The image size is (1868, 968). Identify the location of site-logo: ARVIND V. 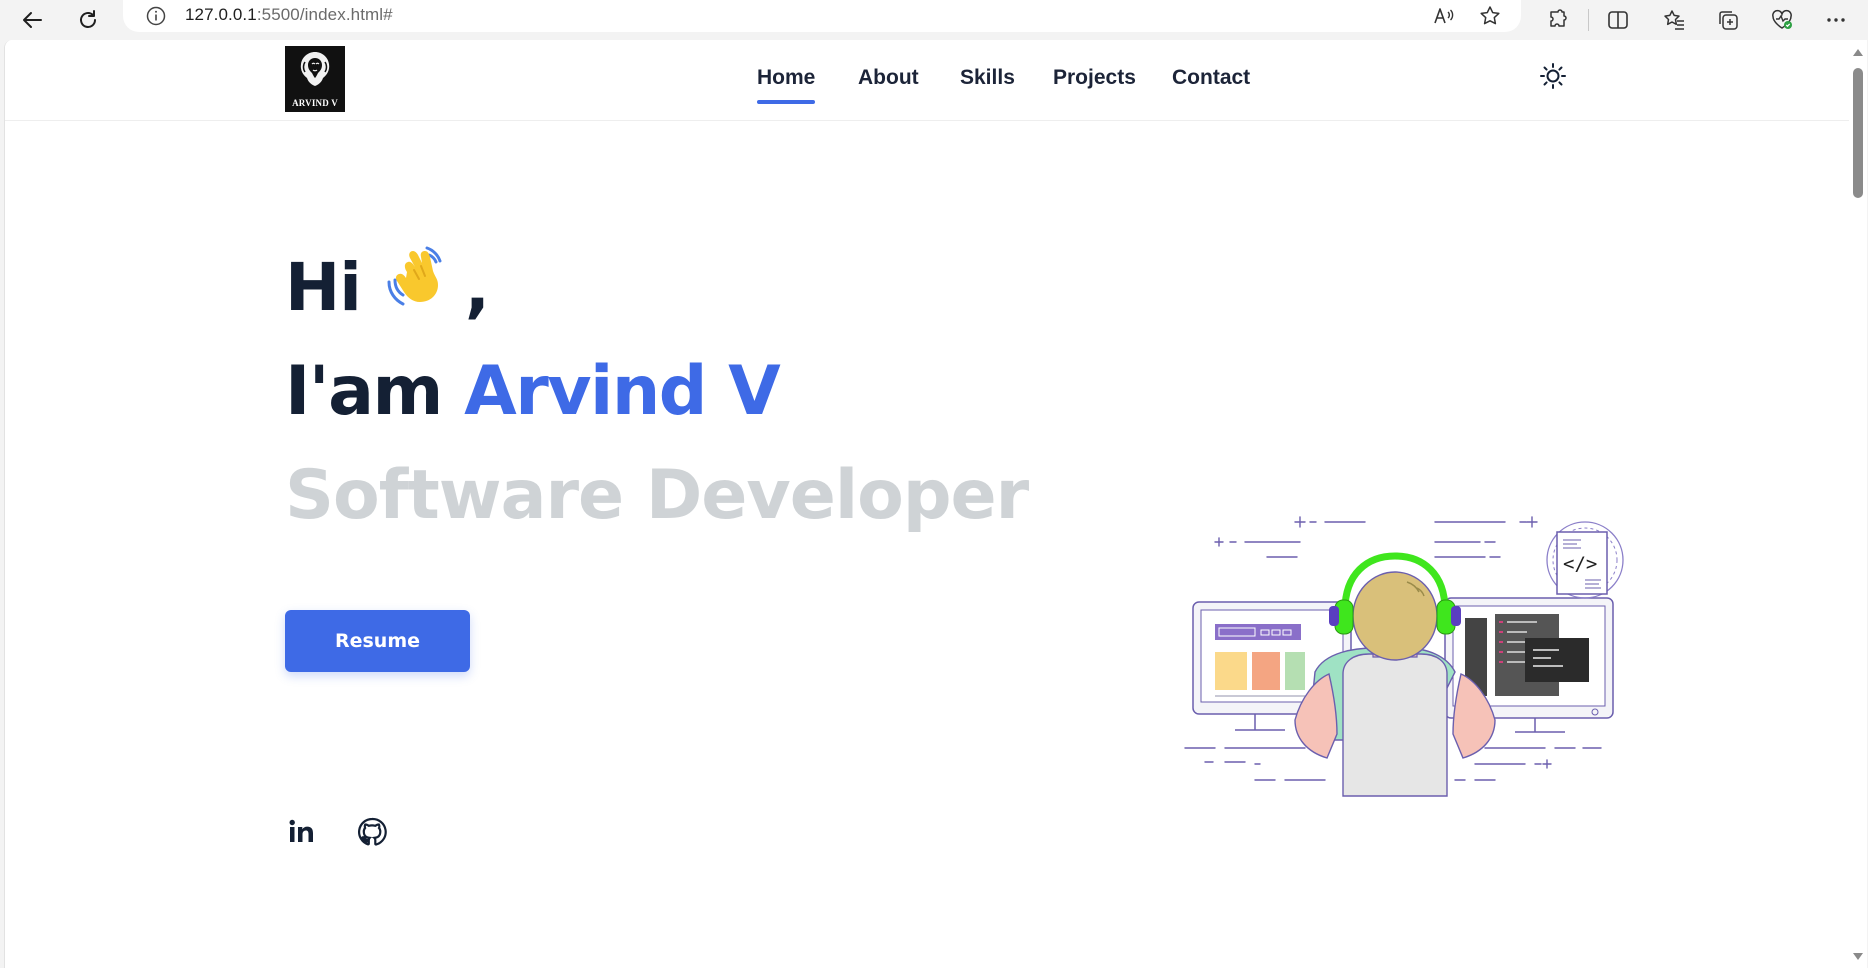
(315, 79).